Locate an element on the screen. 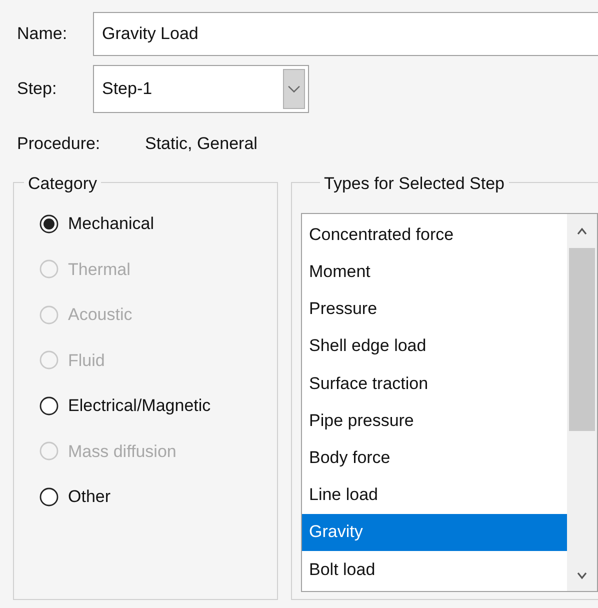 The image size is (598, 608). radio-label: Mass diffusion is located at coordinates (122, 451).